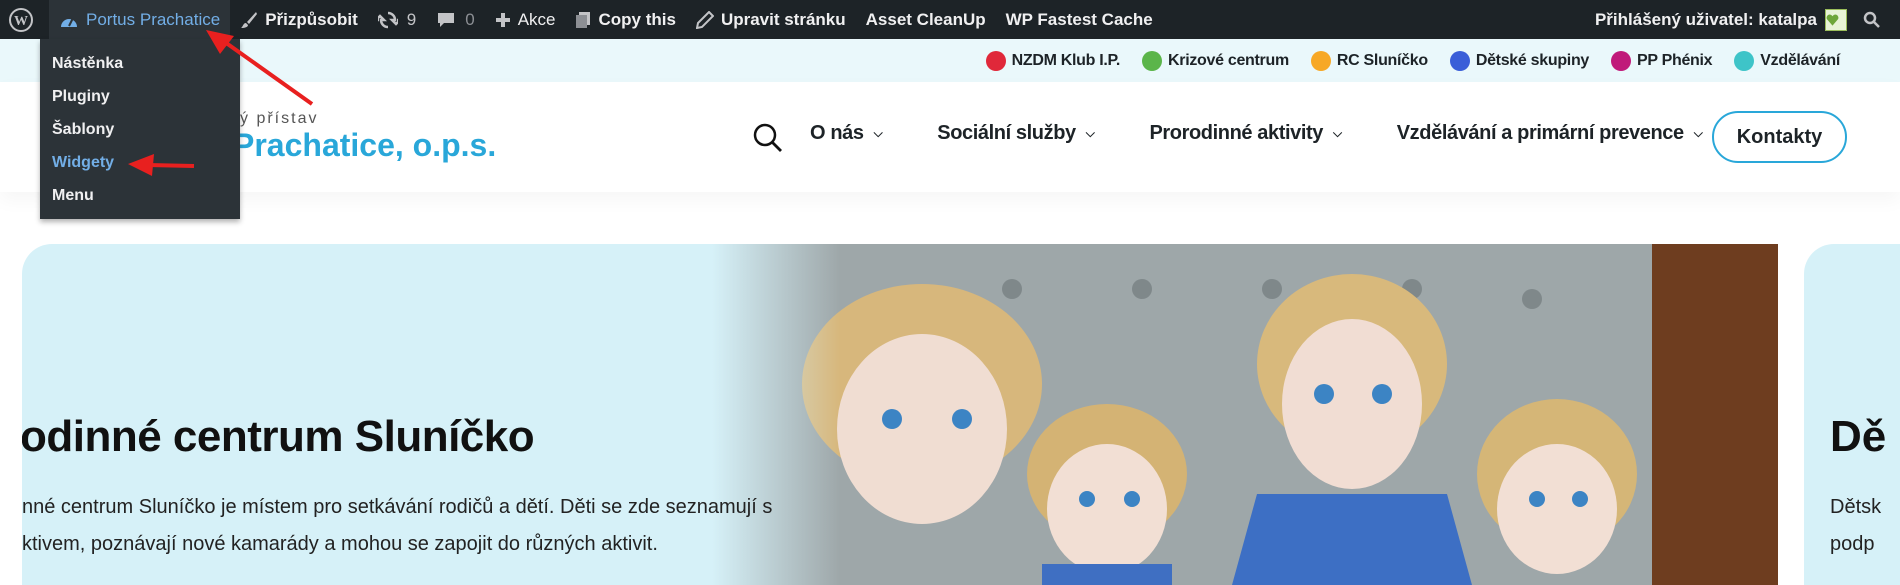 The image size is (1900, 585). Describe the element at coordinates (249, 19) in the screenshot. I see `paintbrush-icon` at that location.